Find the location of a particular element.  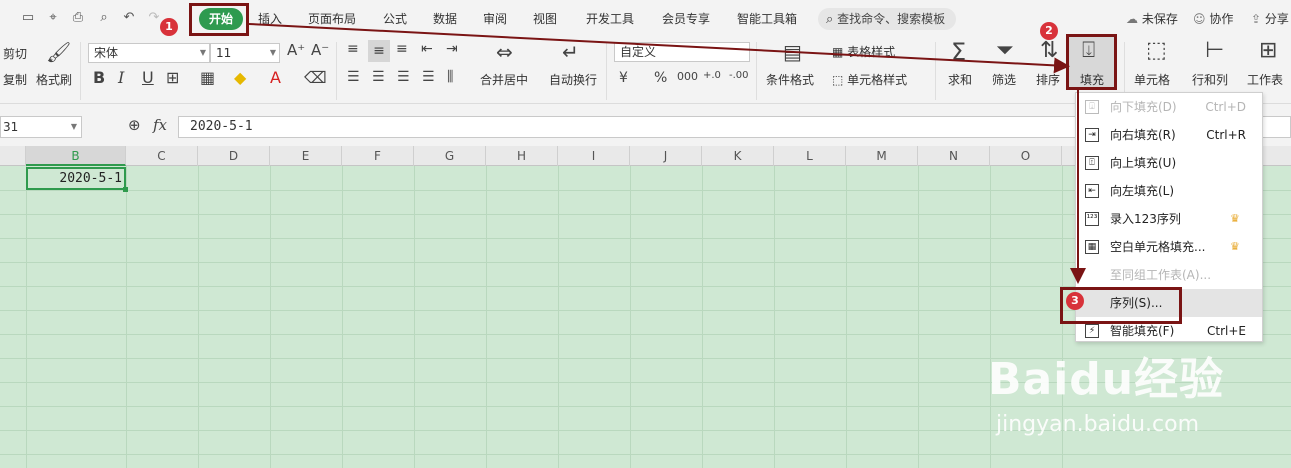

annotation-box-fill is located at coordinates (1091, 62).